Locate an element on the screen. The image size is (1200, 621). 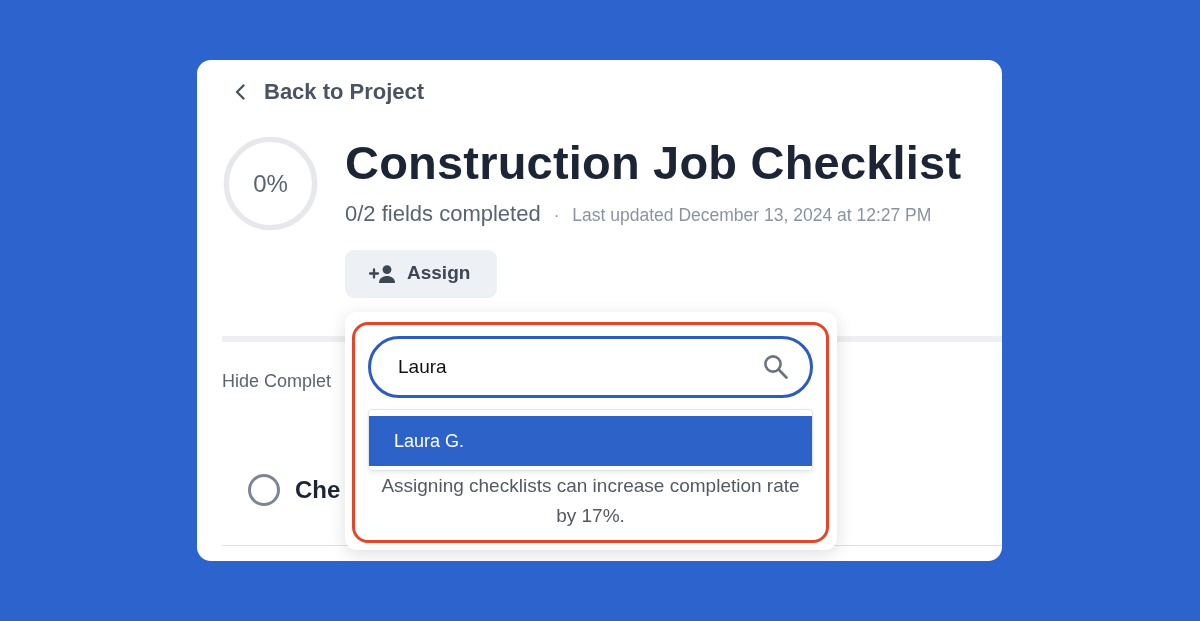
person-plus-icon is located at coordinates (382, 273).